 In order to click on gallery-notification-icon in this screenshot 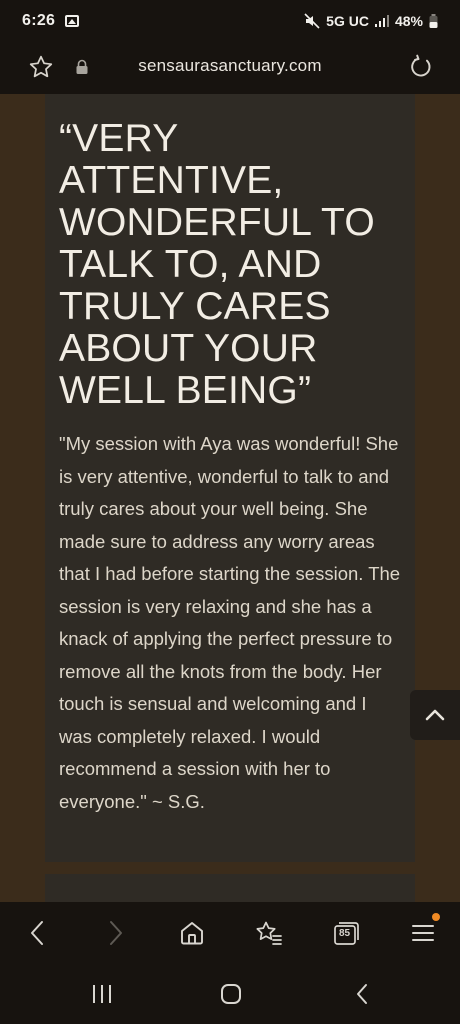, I will do `click(72, 21)`.